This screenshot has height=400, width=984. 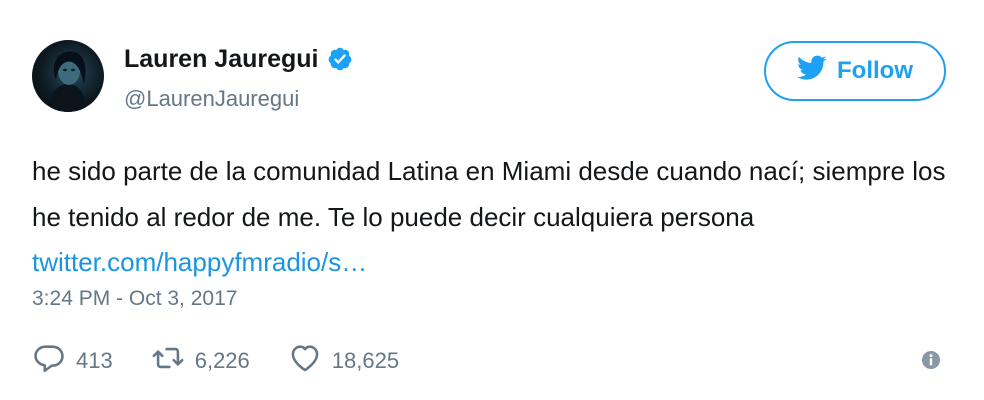 I want to click on author-handle: @LaurenJauregui, so click(x=211, y=99).